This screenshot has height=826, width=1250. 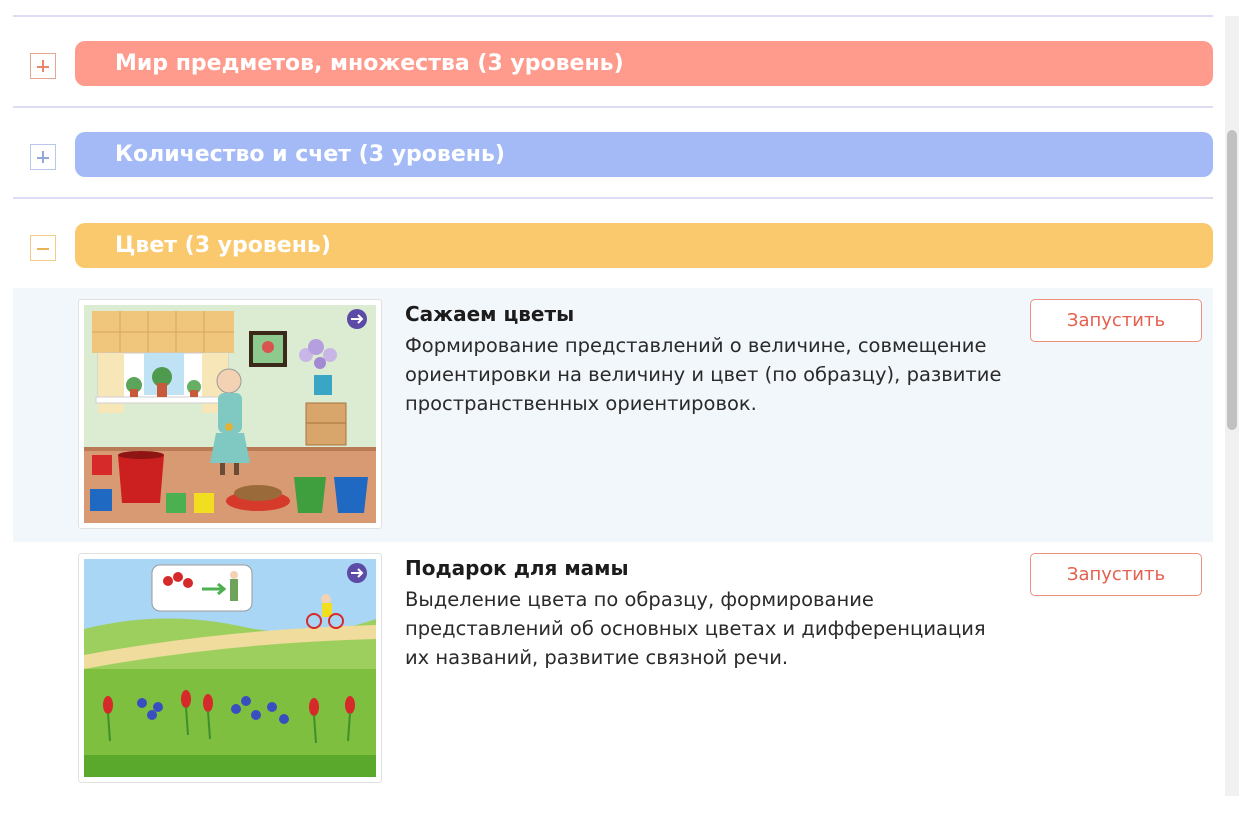 I want to click on section-title: Количество и счет (3 уровень), so click(x=310, y=154).